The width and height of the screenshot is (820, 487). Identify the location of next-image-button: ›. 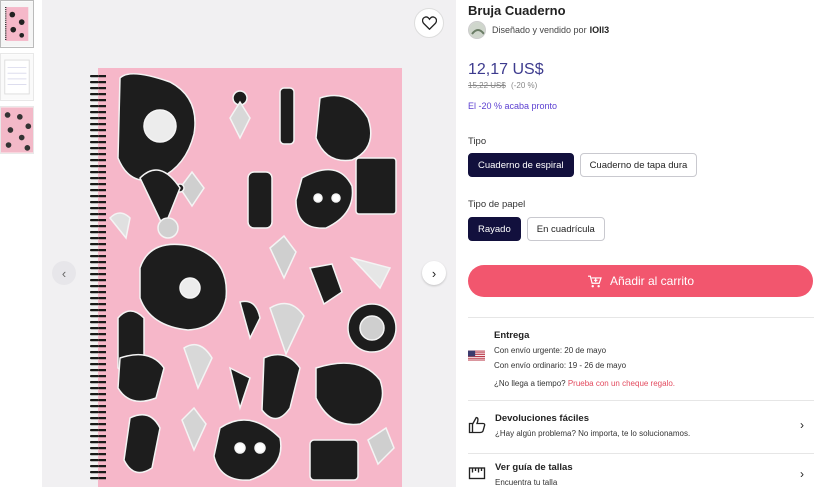
(434, 273).